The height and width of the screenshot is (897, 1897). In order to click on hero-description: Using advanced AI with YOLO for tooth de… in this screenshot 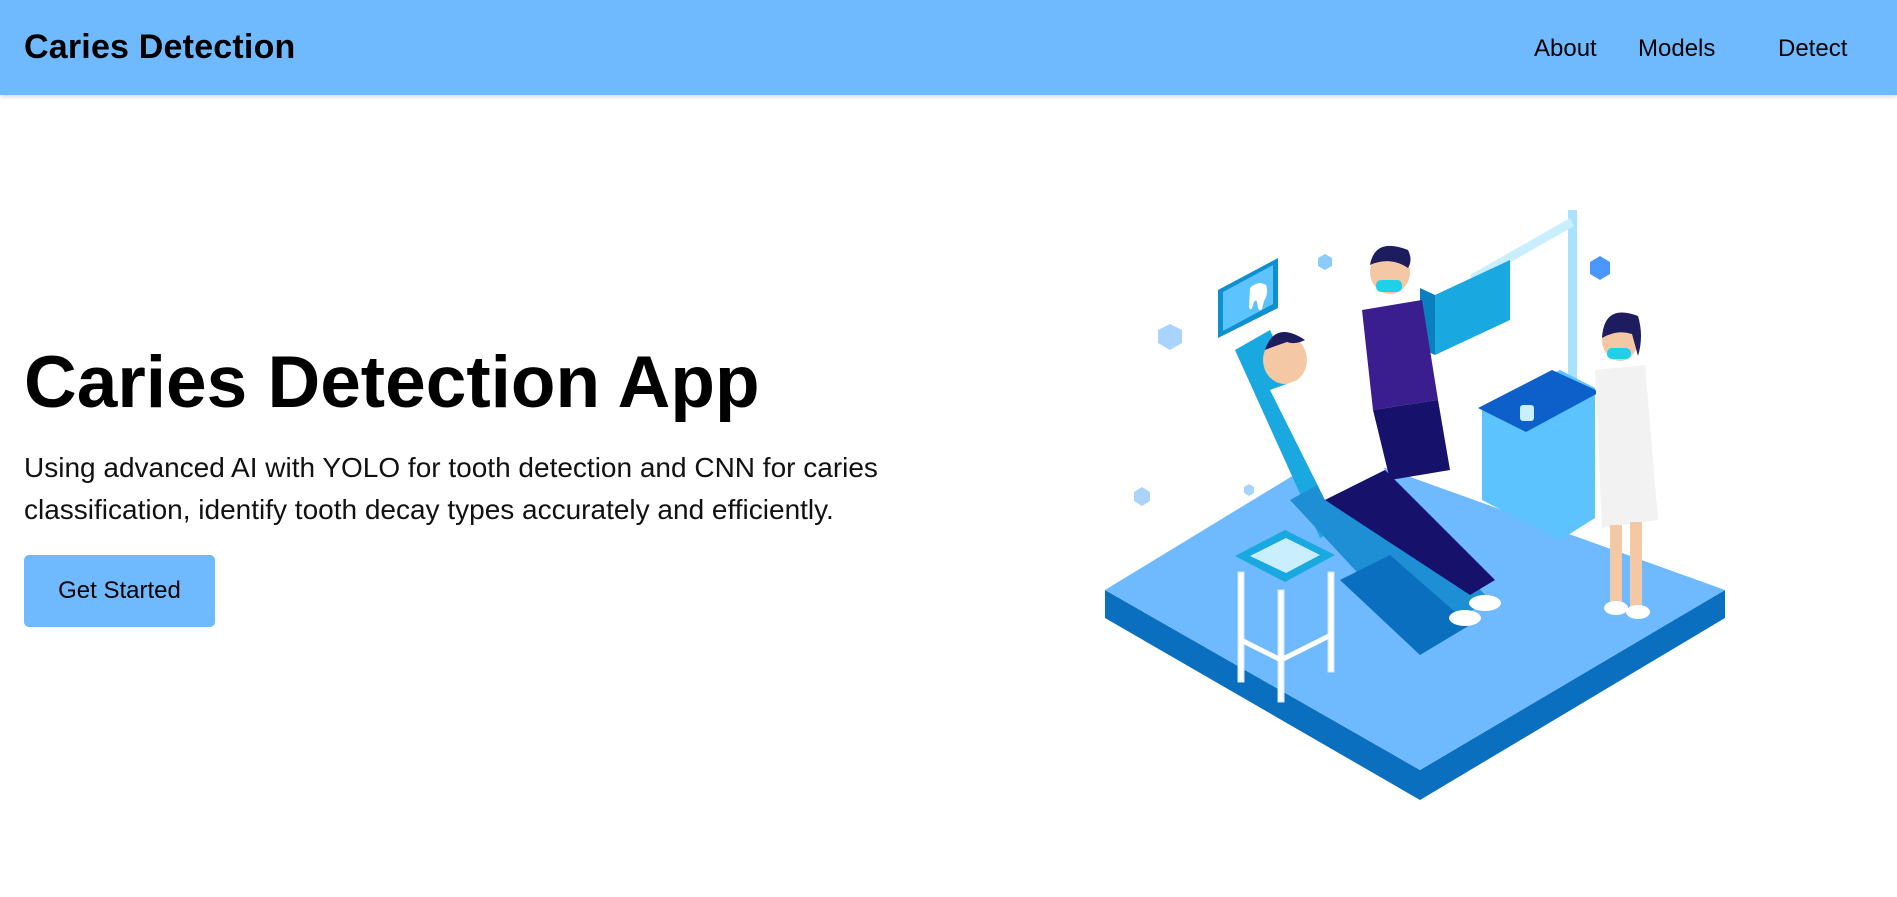, I will do `click(451, 488)`.